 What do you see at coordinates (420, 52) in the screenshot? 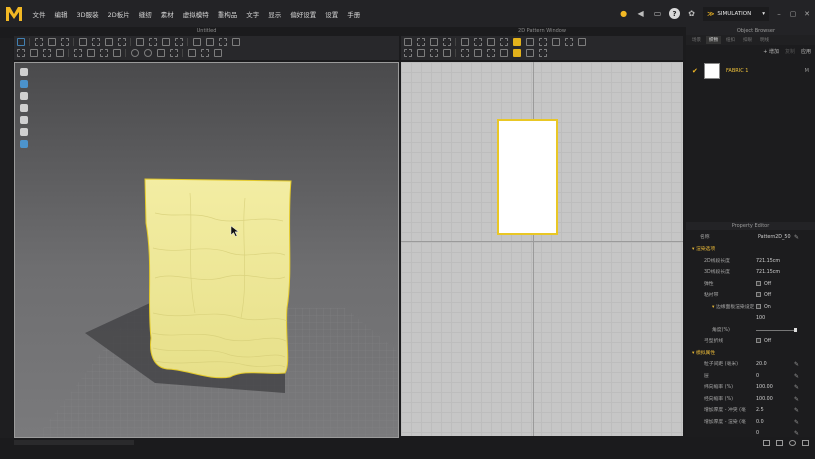
I see `2d-sew-tool-icon` at bounding box center [420, 52].